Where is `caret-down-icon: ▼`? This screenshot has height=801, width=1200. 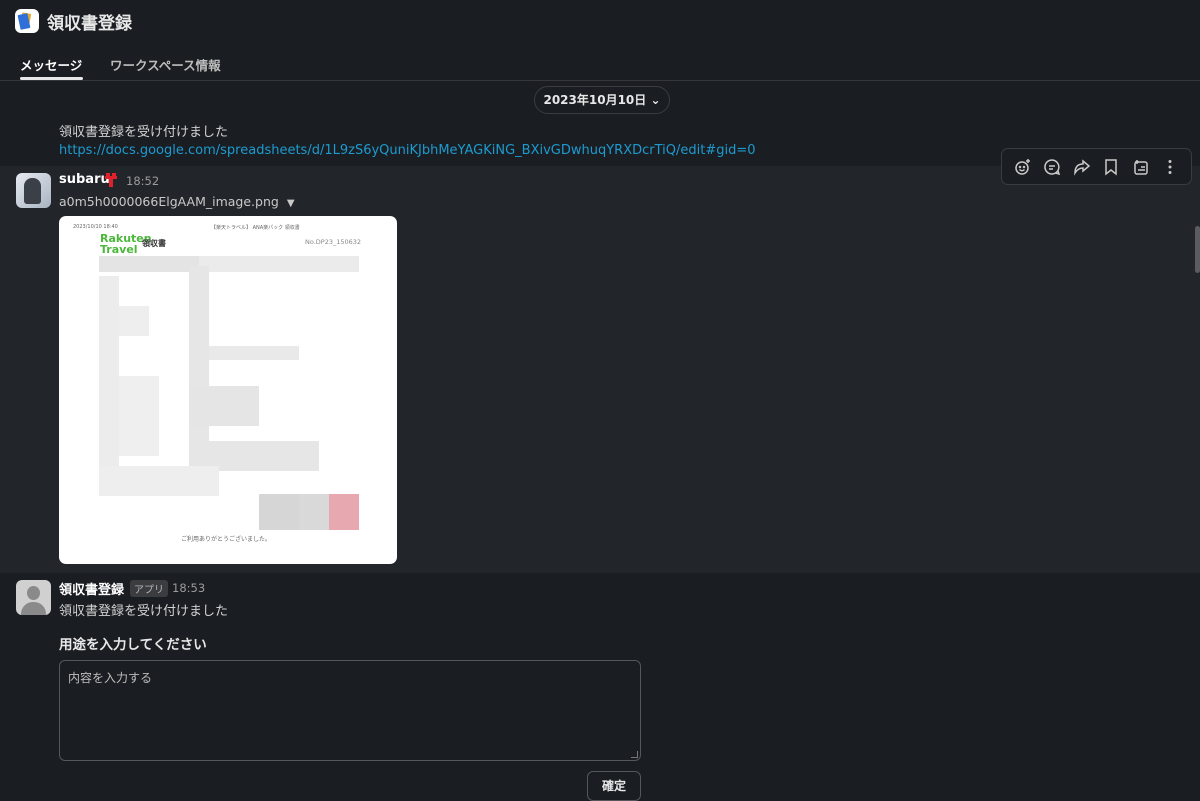
caret-down-icon: ▼ is located at coordinates (291, 203).